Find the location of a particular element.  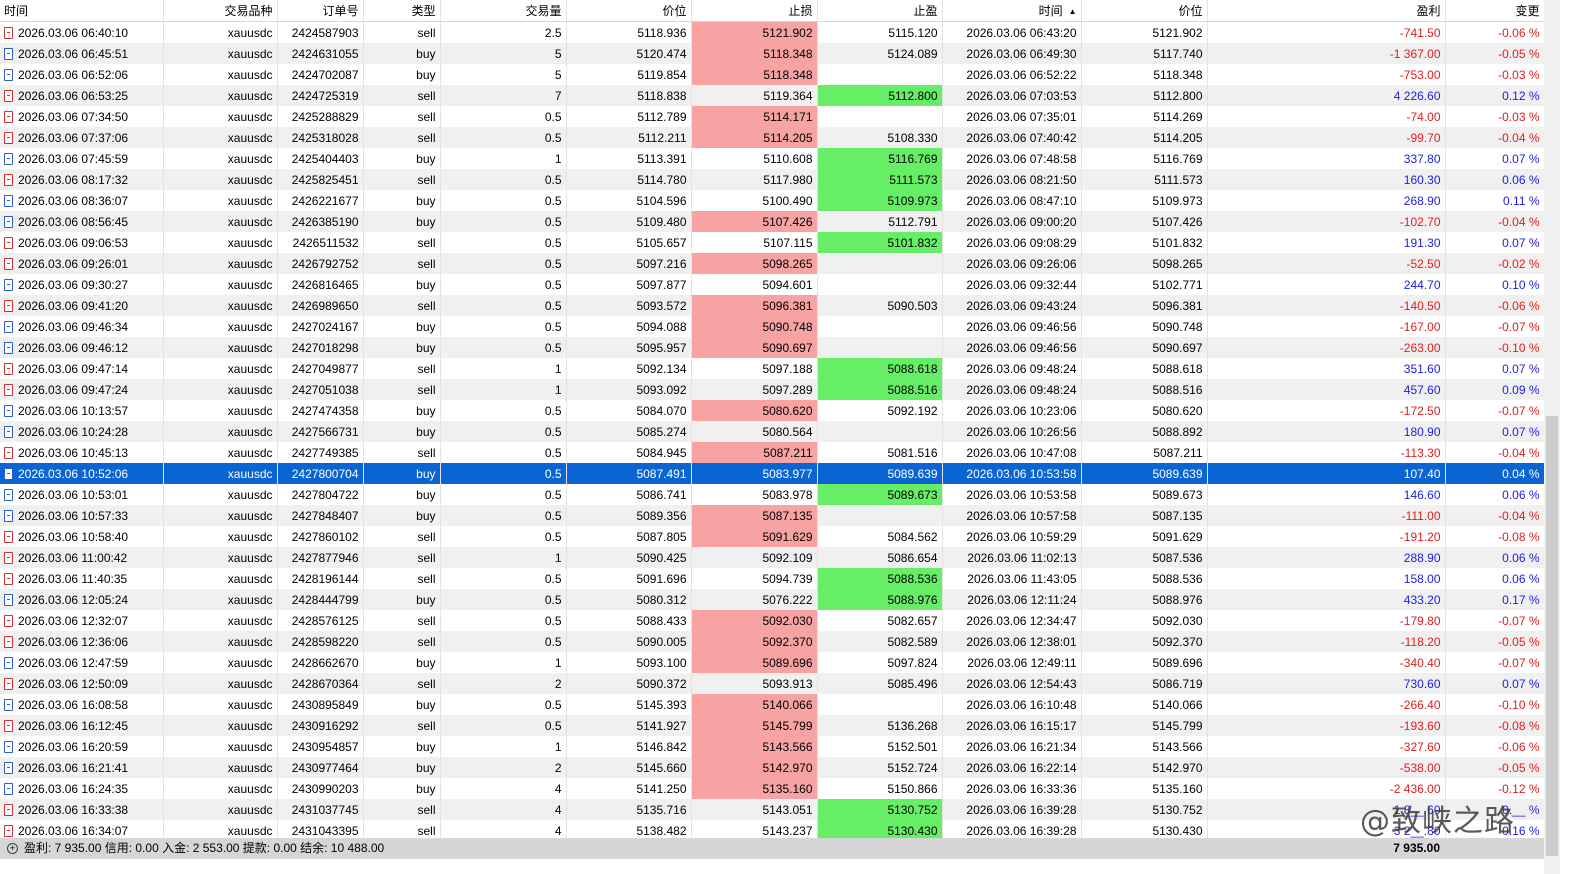

col-stop-loss-header: 止损 is located at coordinates (754, 11).